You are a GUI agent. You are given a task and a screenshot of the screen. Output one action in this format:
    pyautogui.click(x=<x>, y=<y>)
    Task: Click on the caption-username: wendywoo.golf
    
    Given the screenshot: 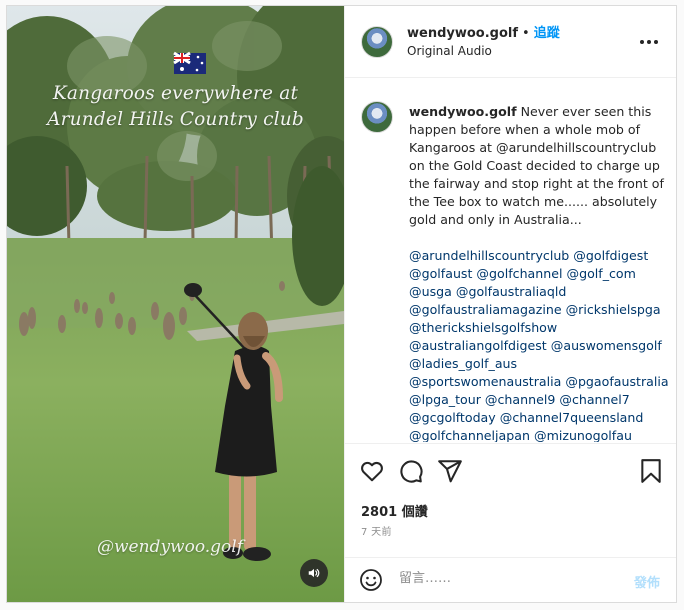 What is the action you would take?
    pyautogui.click(x=463, y=111)
    